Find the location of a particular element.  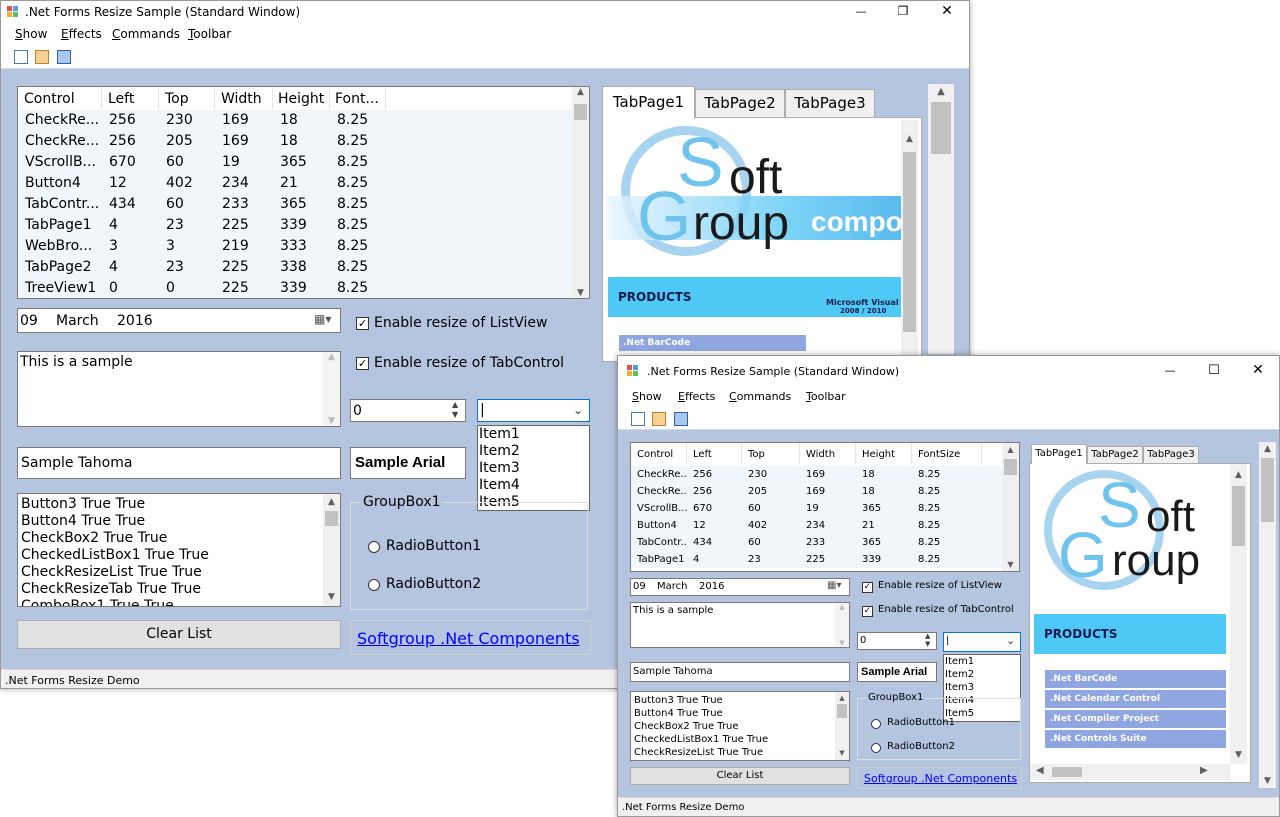

table-row: Button4 12 402 234 21 8.25 is located at coordinates (817, 525).